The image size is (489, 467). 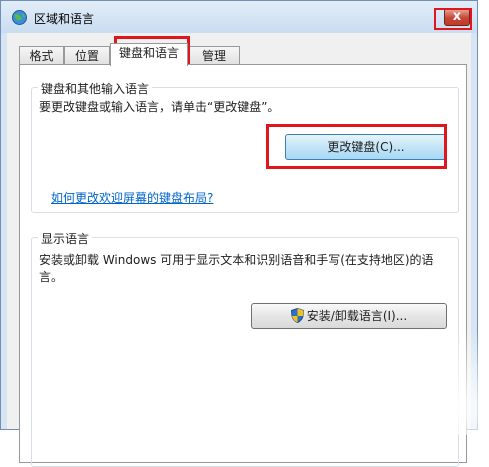 What do you see at coordinates (65, 238) in the screenshot?
I see `display-language-group-title: 显示语言` at bounding box center [65, 238].